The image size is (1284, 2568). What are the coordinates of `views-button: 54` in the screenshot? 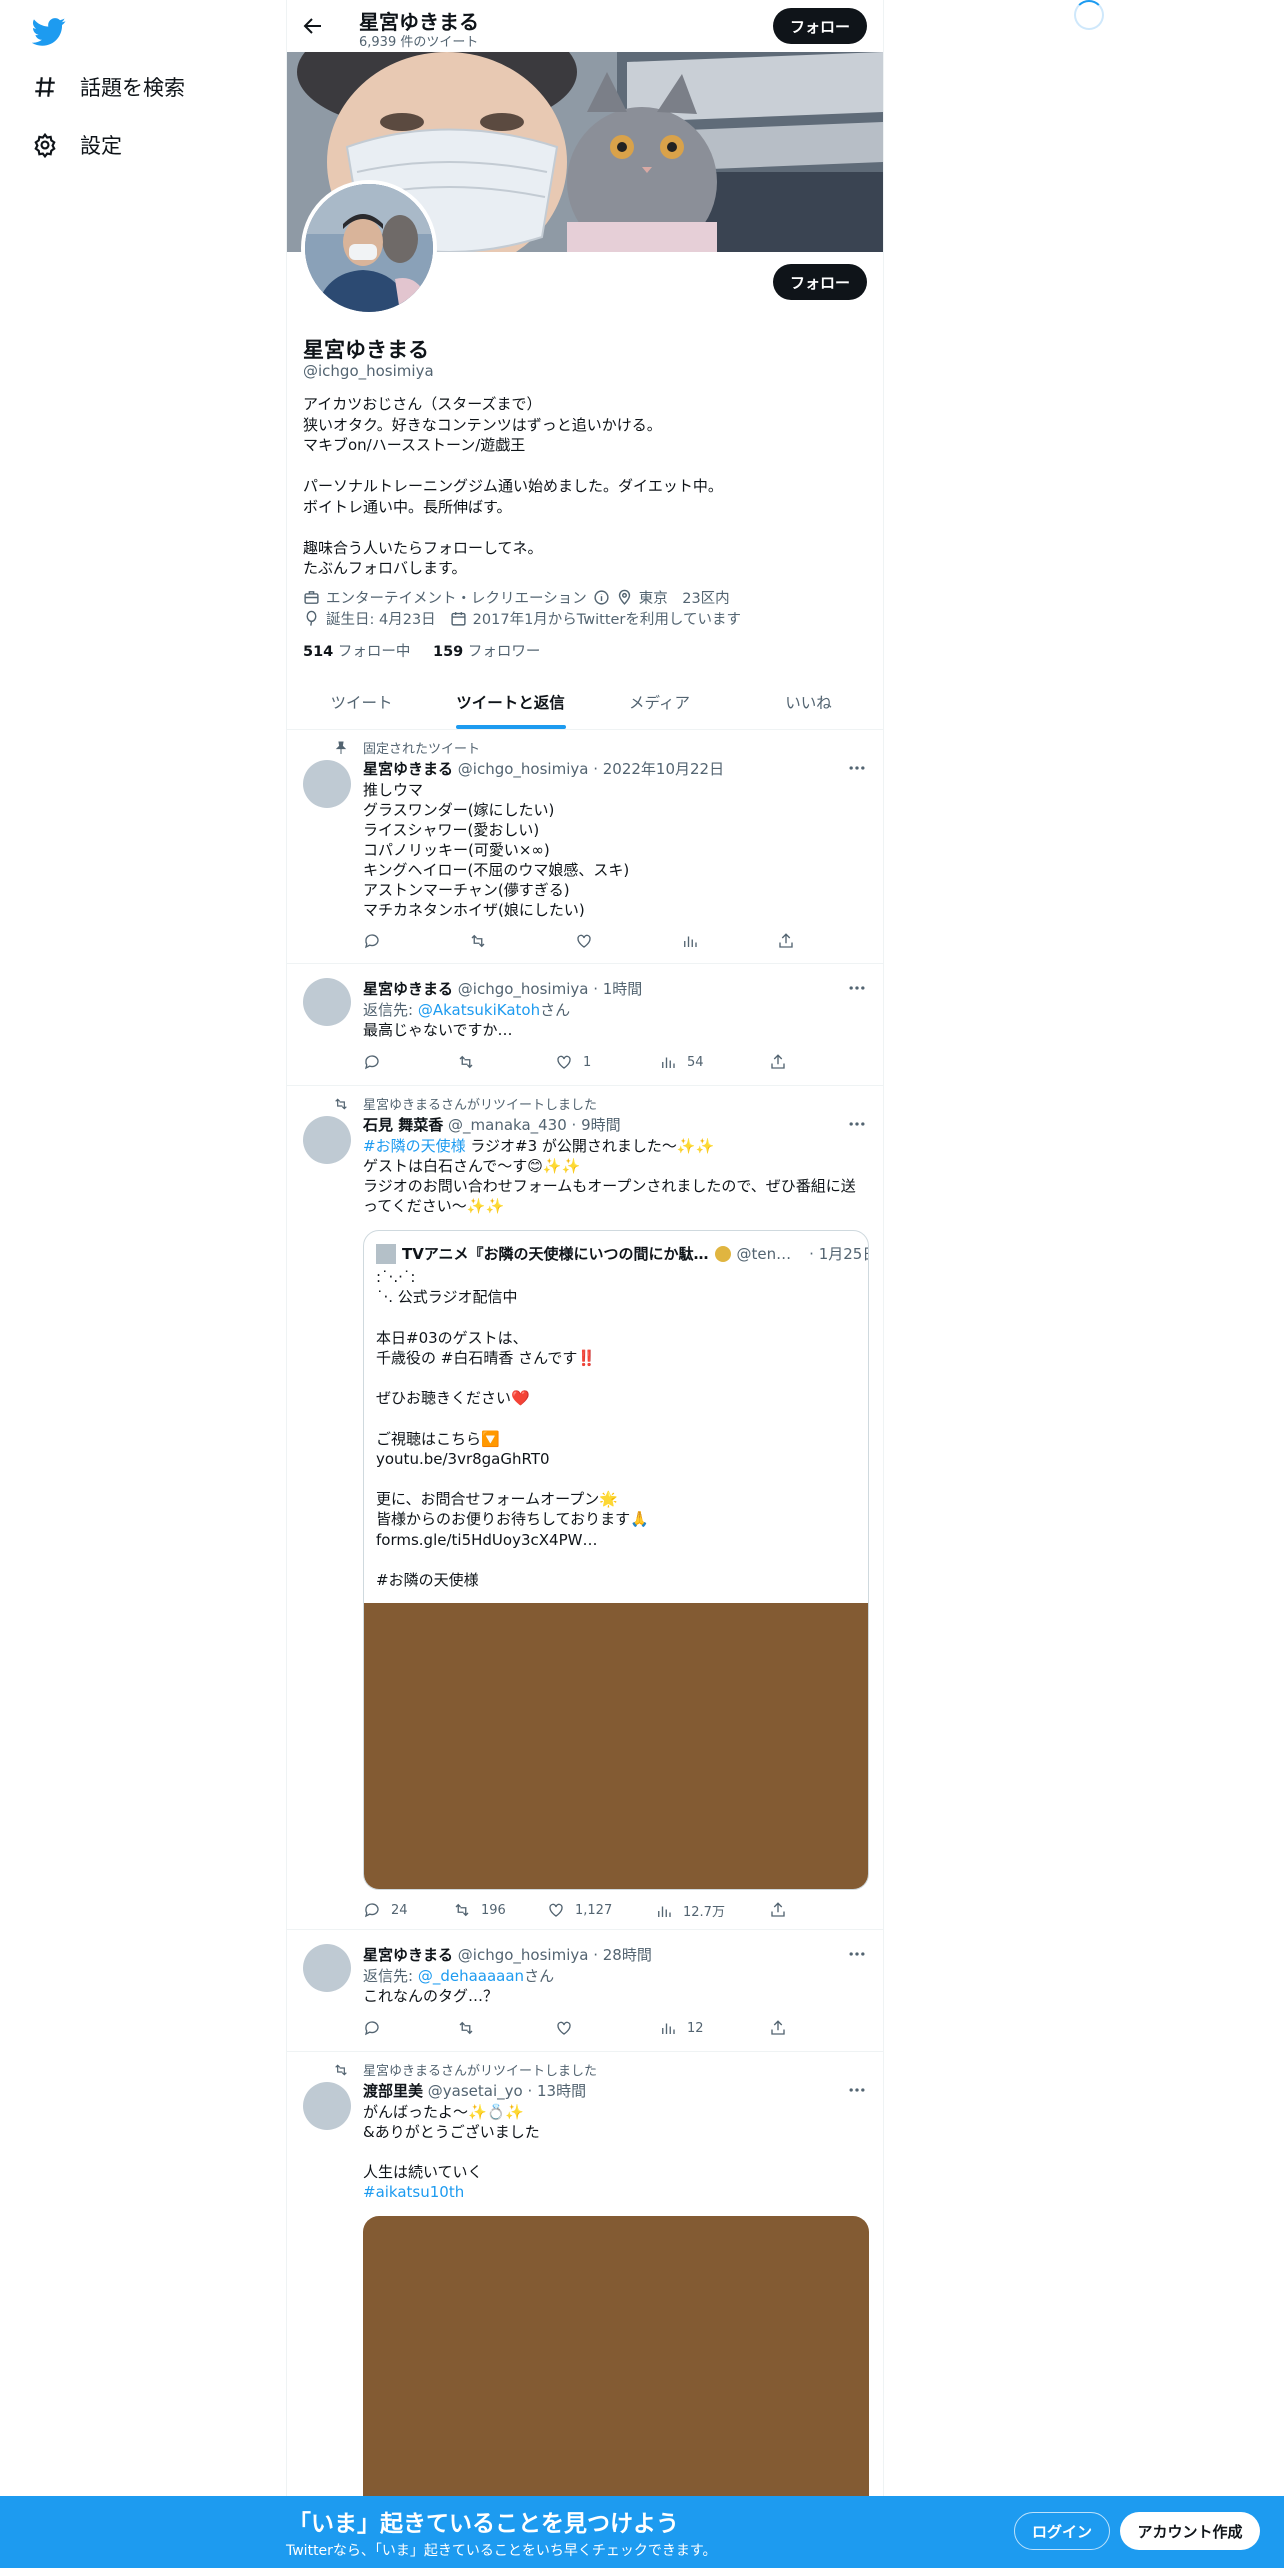 It's located at (681, 1062).